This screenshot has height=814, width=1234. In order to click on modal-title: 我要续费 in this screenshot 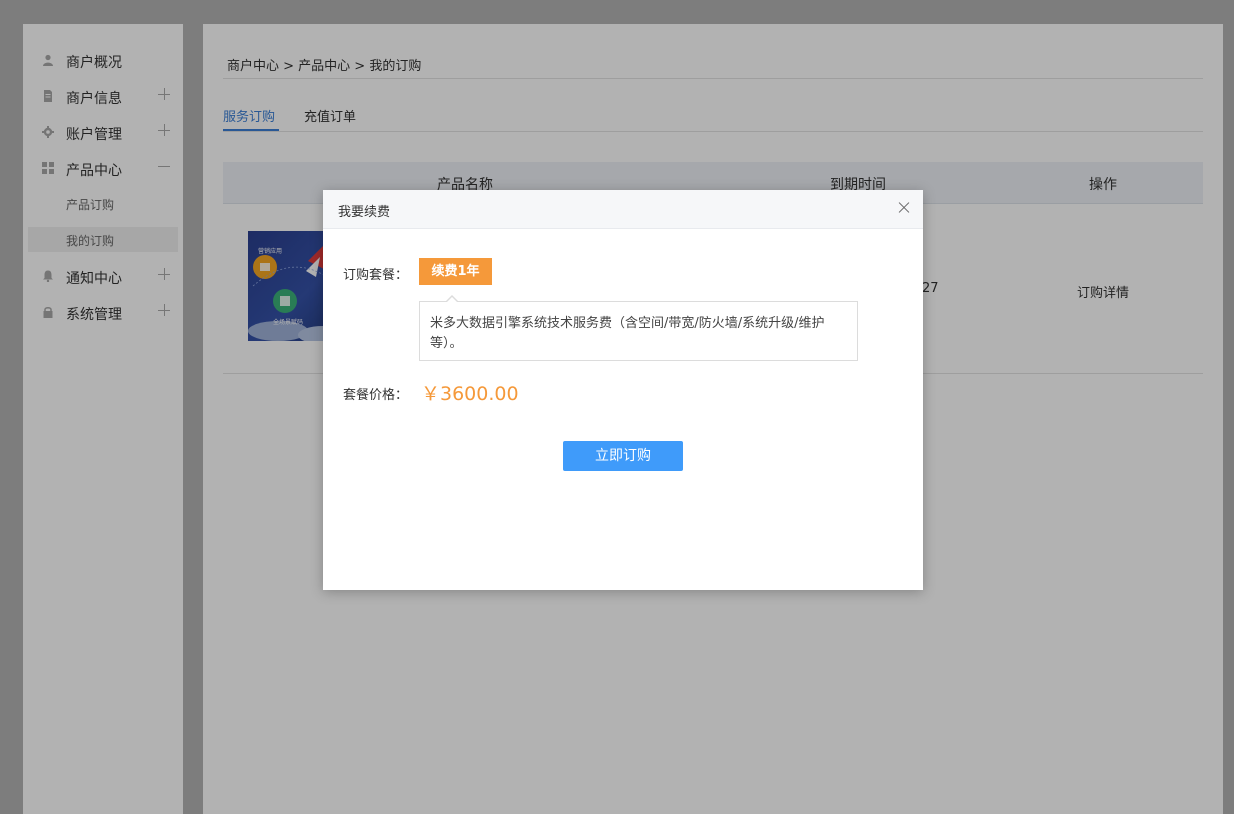, I will do `click(364, 212)`.